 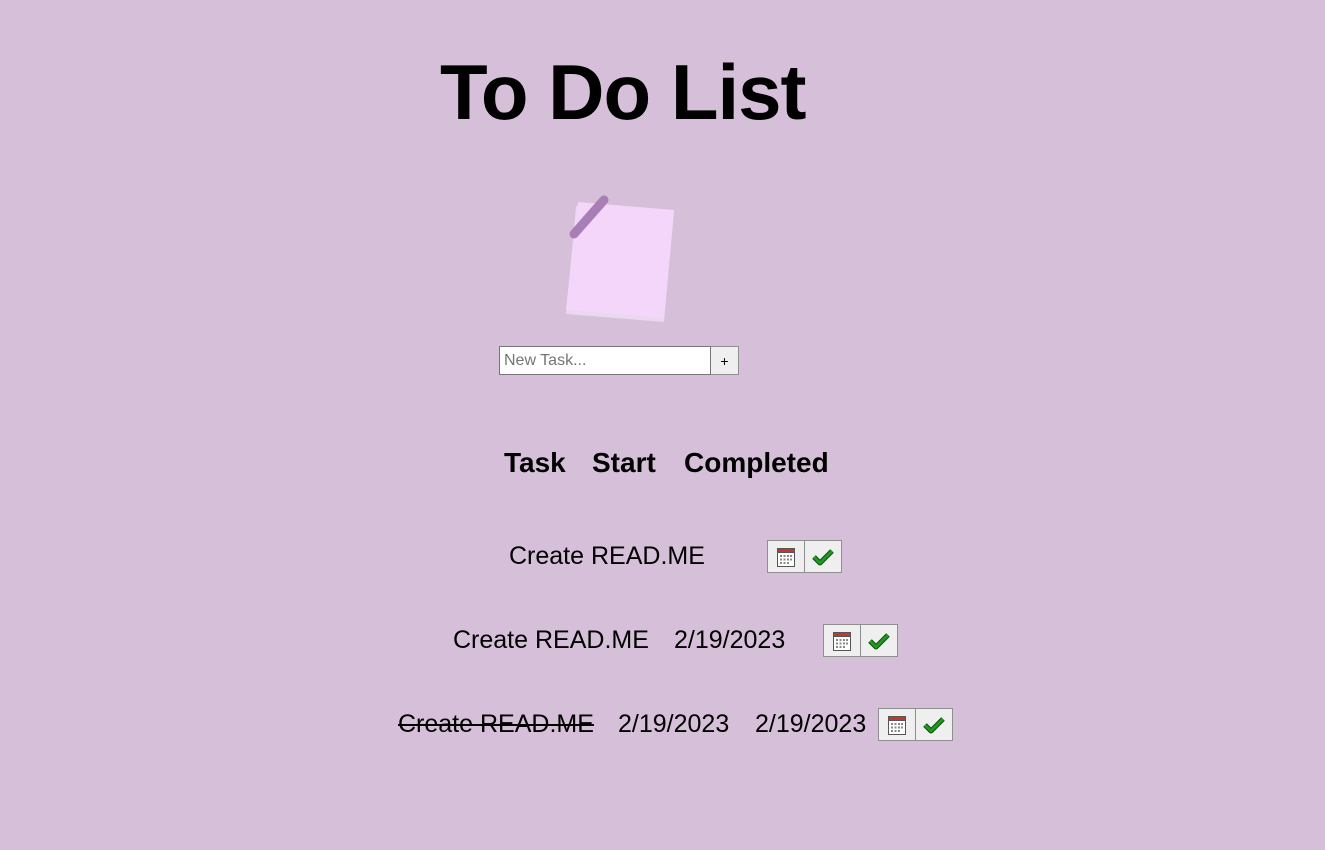 I want to click on new-task-input, so click(x=605, y=360).